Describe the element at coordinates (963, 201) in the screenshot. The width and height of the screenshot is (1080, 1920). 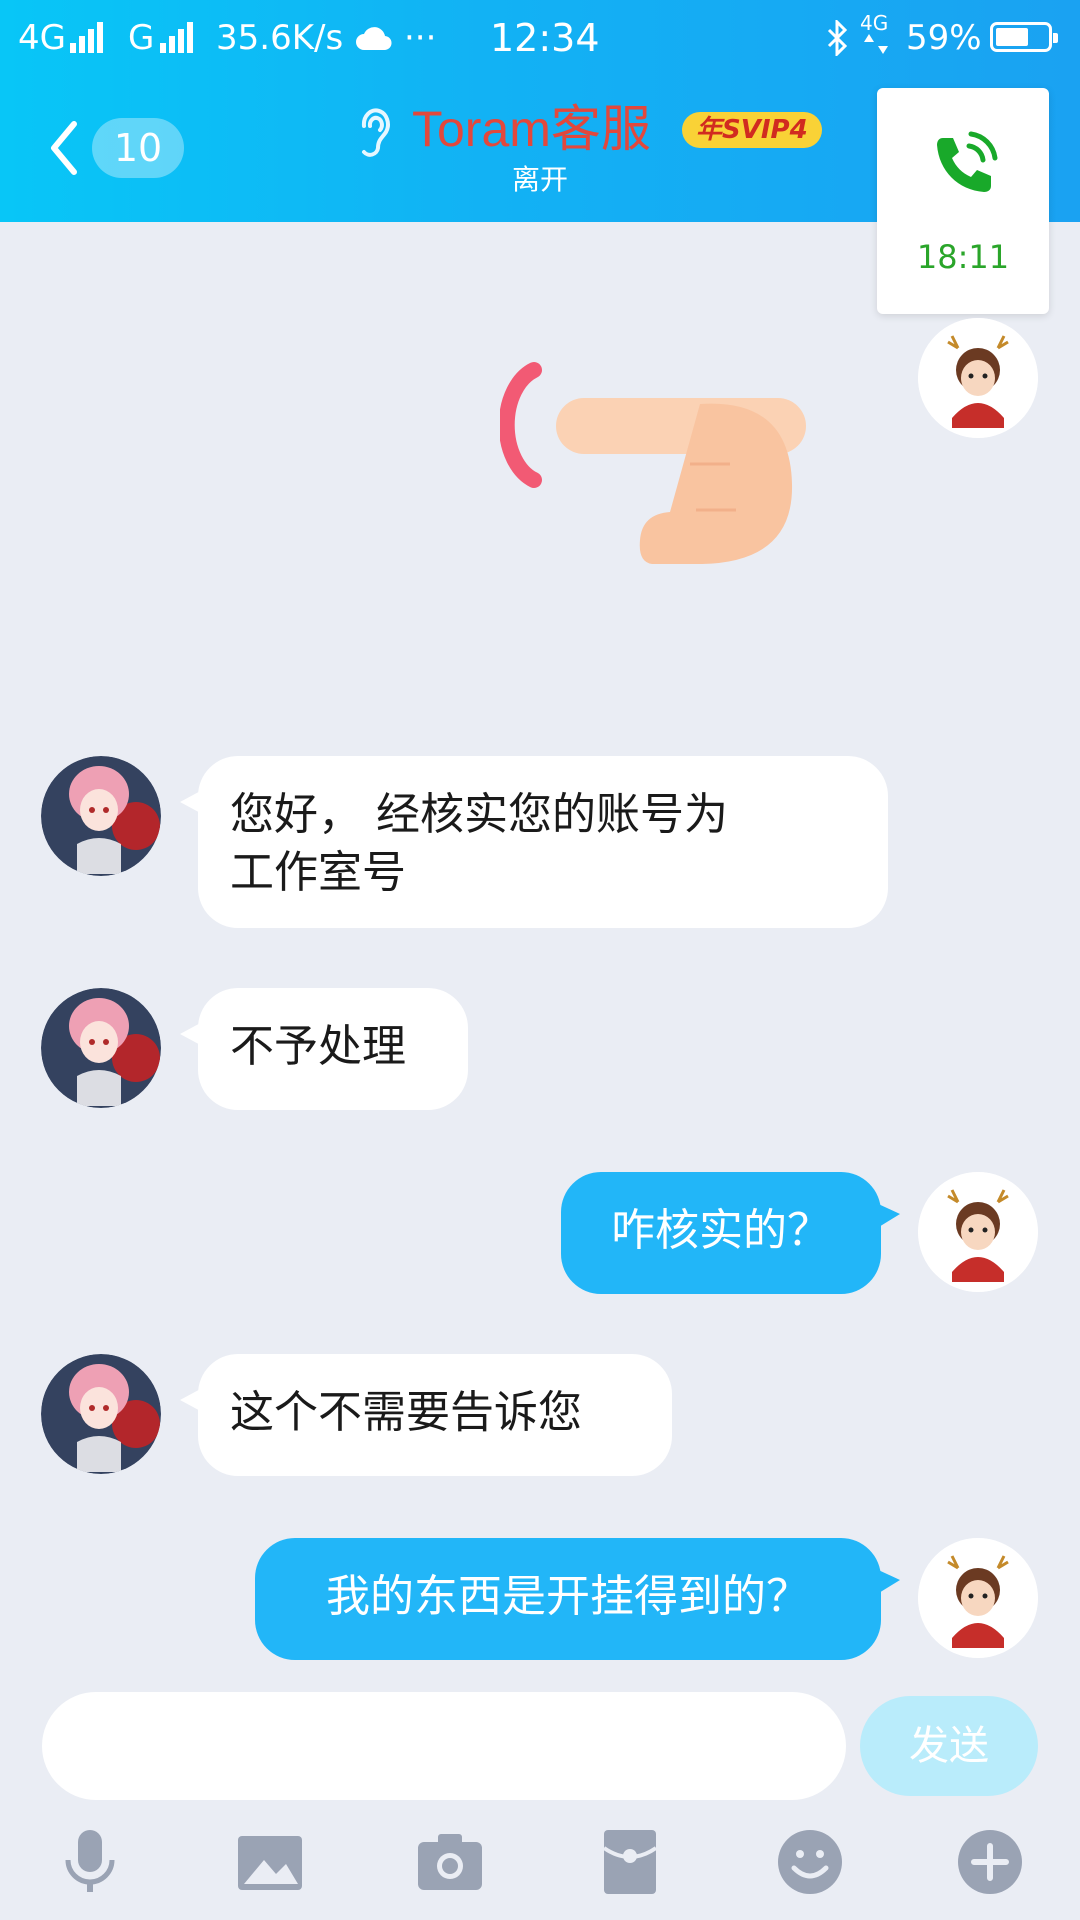
I see `ongoing-call-card: 18:11` at that location.